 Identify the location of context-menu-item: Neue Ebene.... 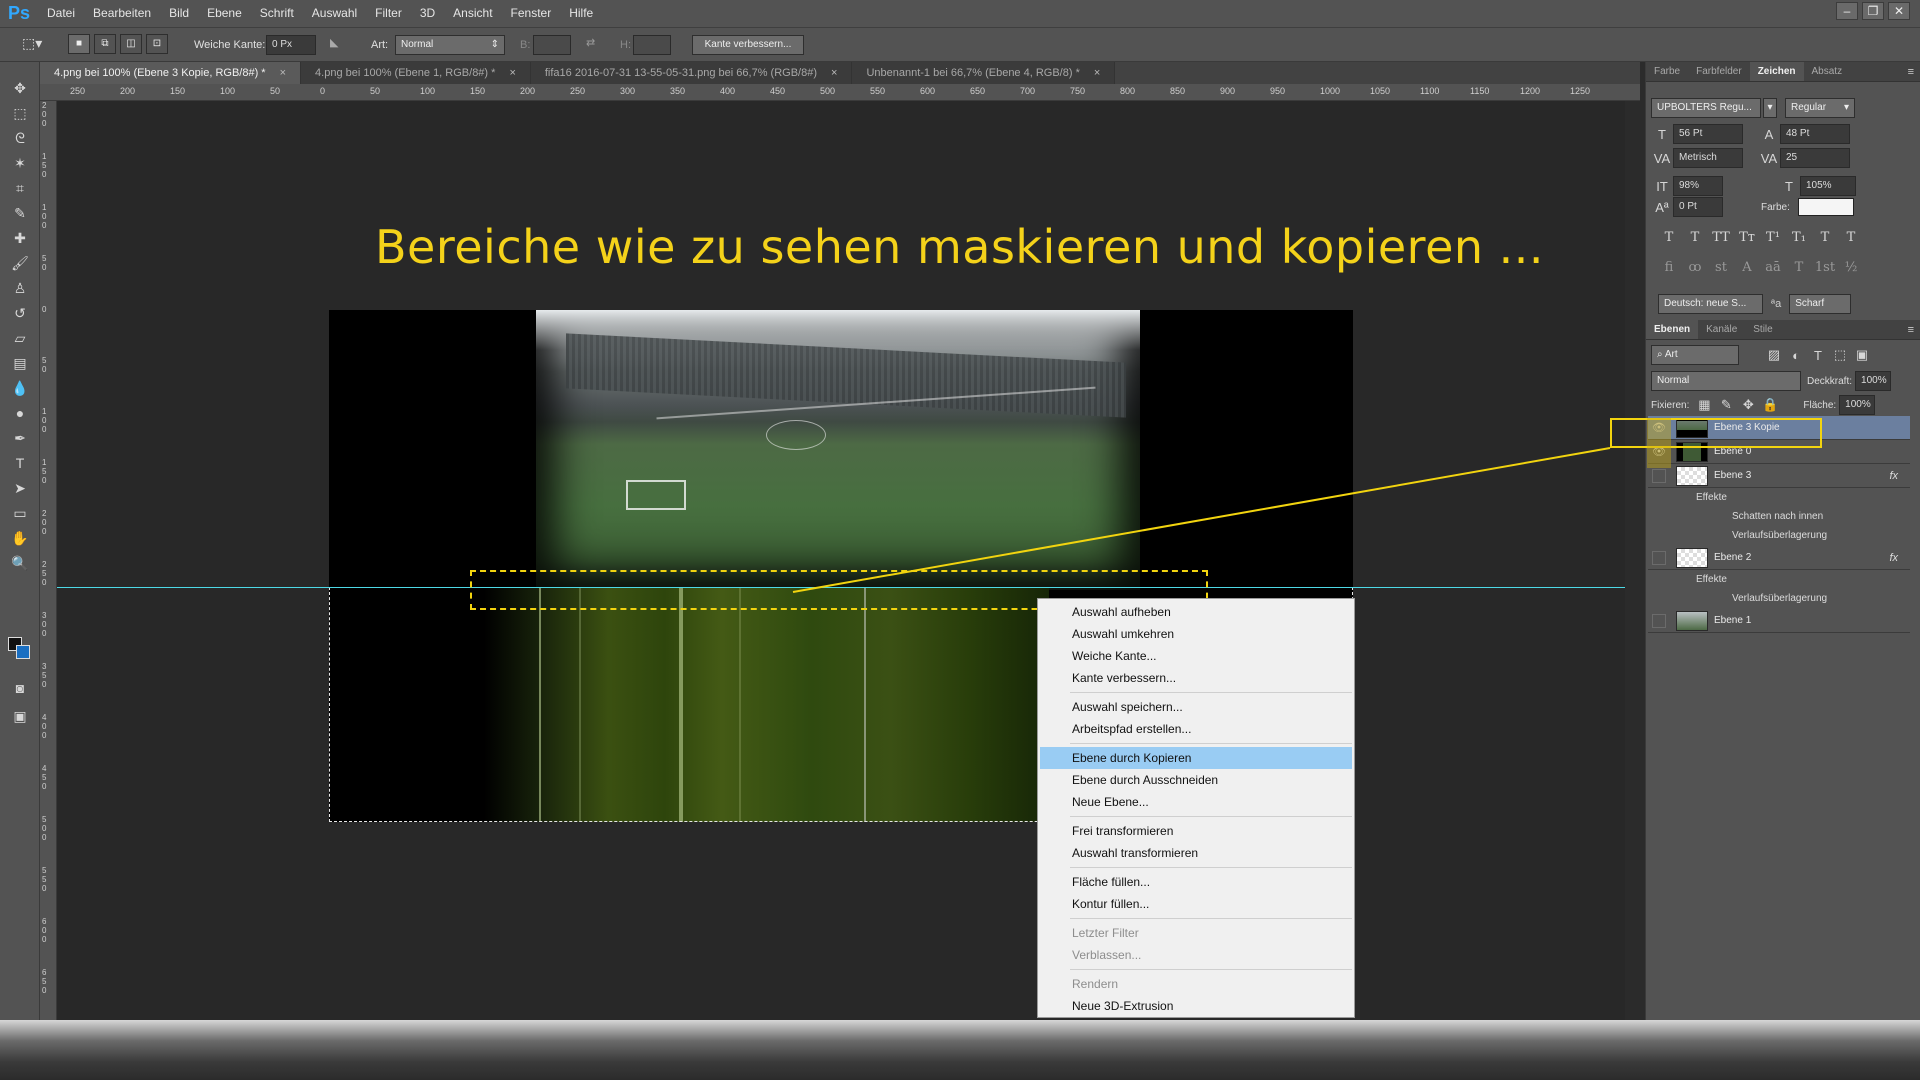
(1196, 802).